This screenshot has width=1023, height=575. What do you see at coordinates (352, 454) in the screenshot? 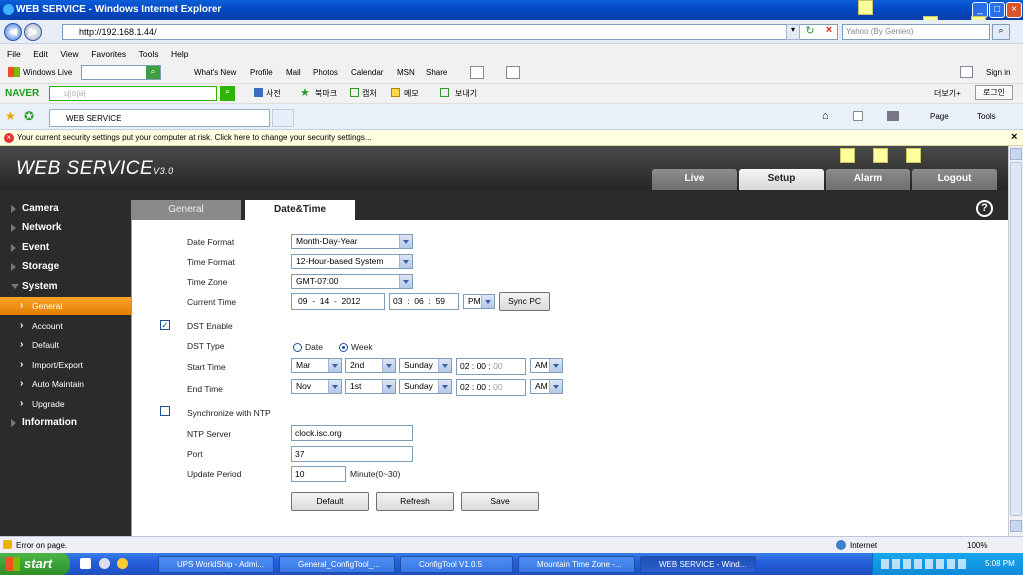
I see `port-input: 37` at bounding box center [352, 454].